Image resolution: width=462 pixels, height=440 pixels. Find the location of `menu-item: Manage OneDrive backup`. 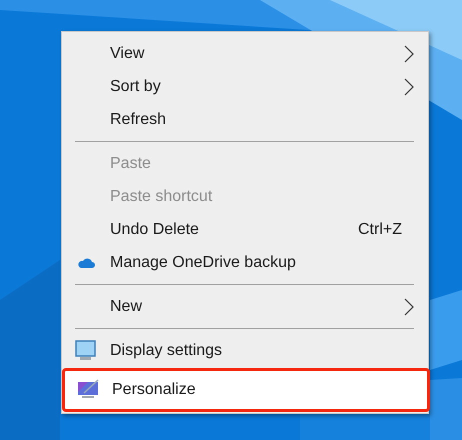

menu-item: Manage OneDrive backup is located at coordinates (245, 262).